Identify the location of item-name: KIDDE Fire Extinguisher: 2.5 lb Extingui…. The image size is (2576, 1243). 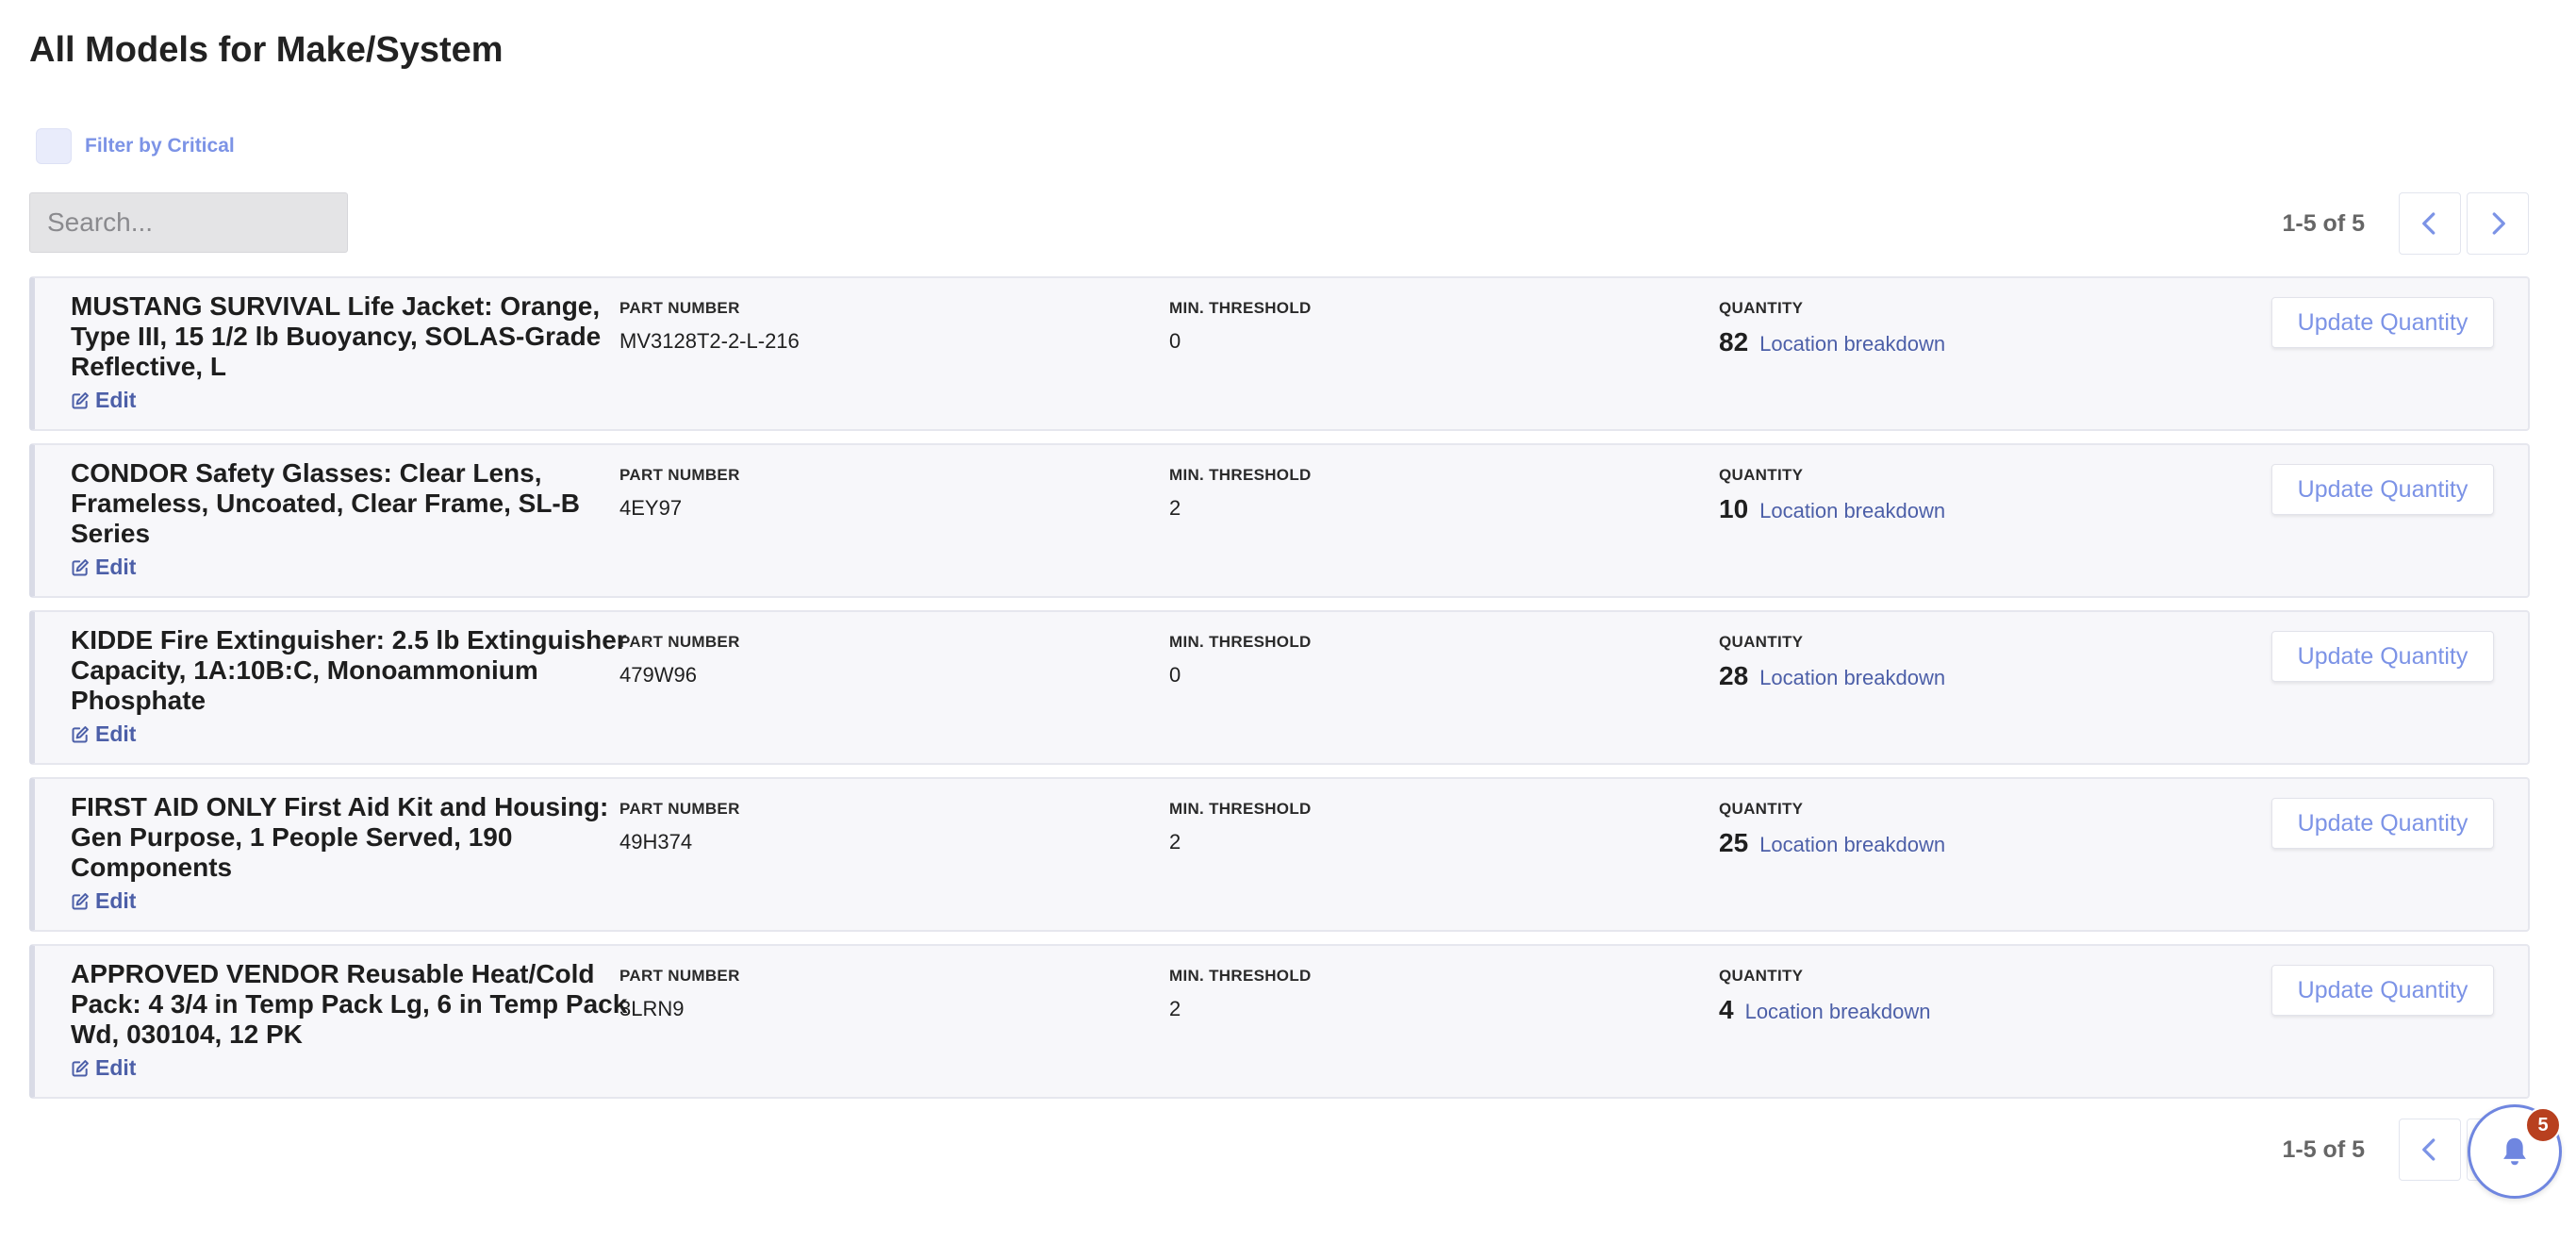
(349, 670).